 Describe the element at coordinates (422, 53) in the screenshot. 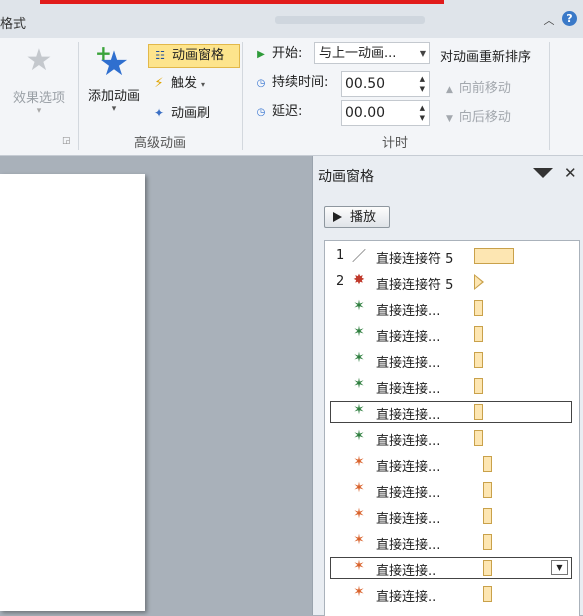

I see `chevron-down-icon: ▼` at that location.